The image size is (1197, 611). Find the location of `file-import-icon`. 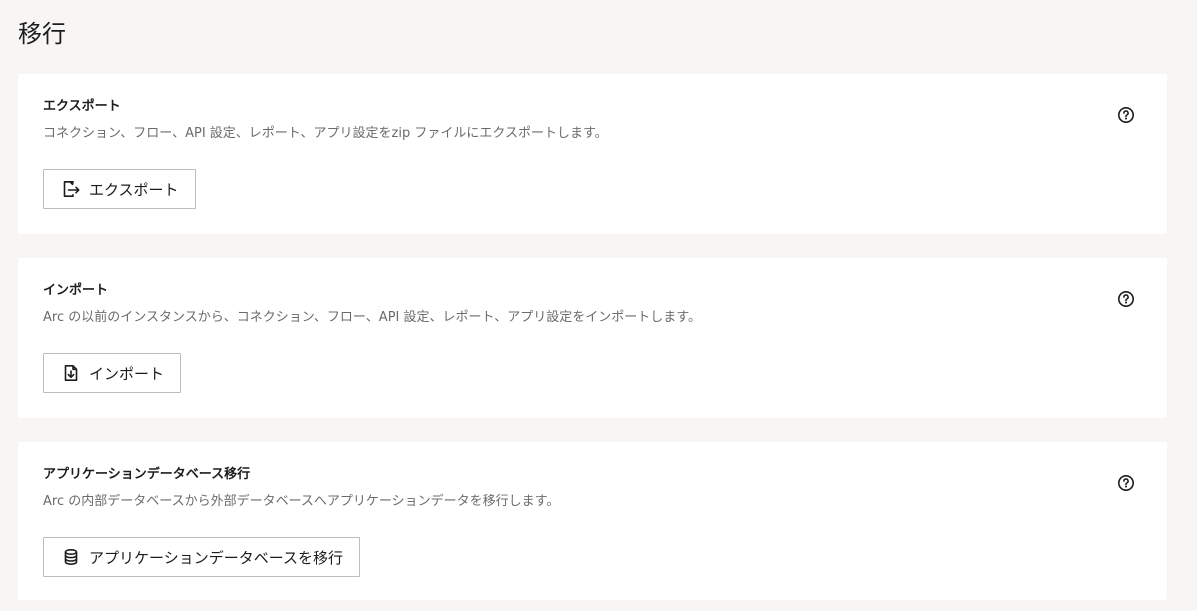

file-import-icon is located at coordinates (71, 373).